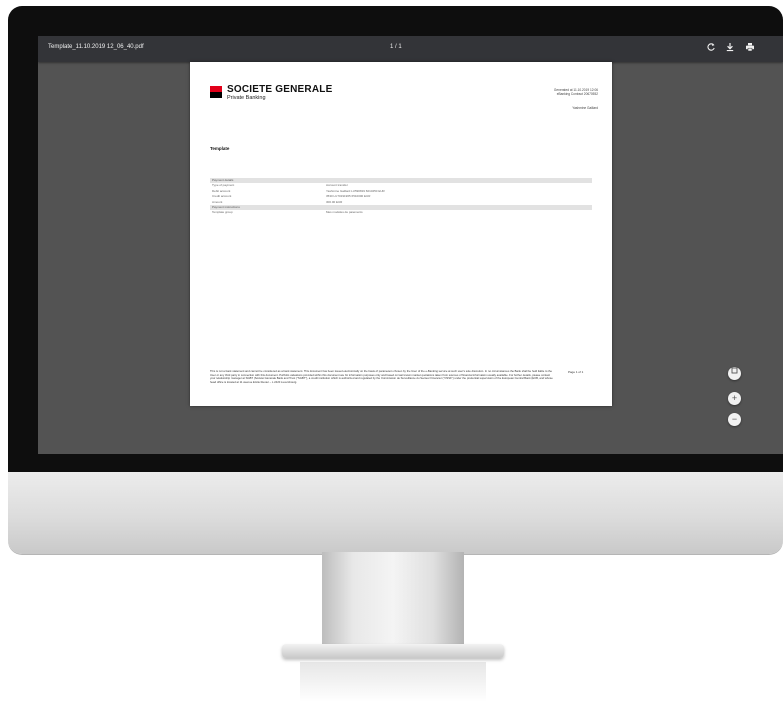 The width and height of the screenshot is (783, 706). I want to click on row-label: Amount, so click(217, 201).